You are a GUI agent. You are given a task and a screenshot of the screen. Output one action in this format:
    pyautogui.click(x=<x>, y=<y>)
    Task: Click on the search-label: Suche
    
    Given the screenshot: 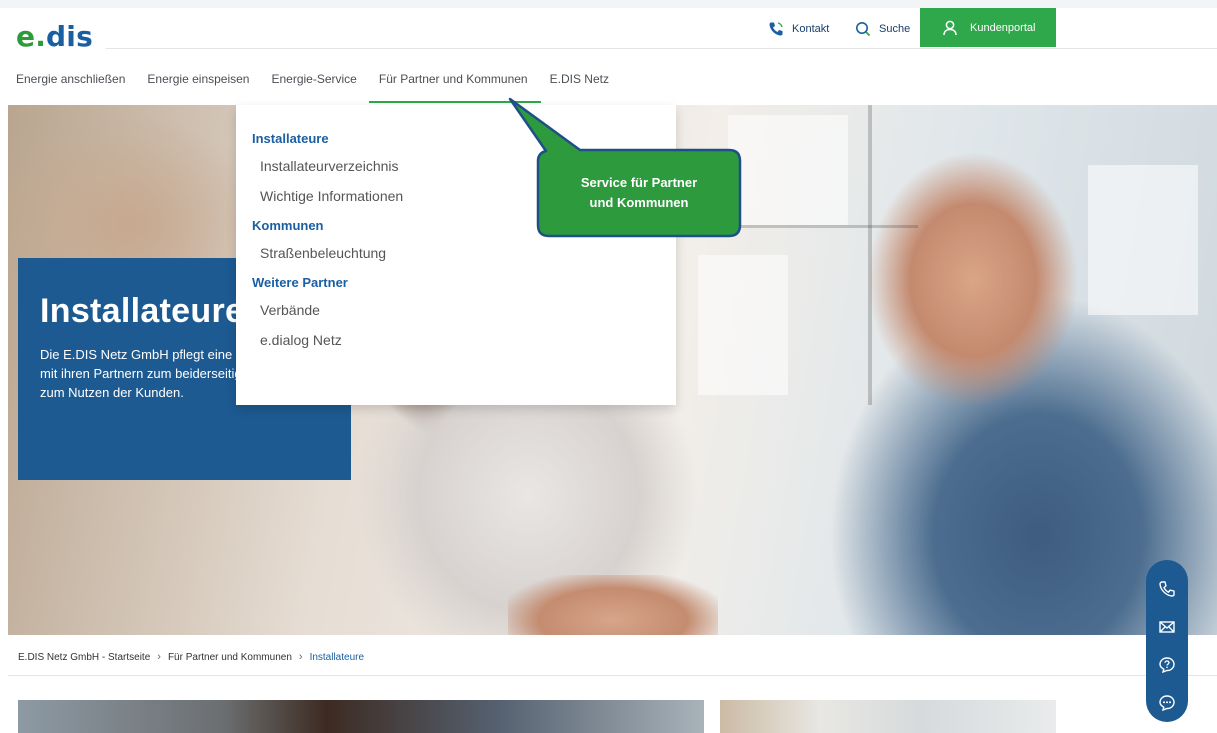 What is the action you would take?
    pyautogui.click(x=895, y=28)
    